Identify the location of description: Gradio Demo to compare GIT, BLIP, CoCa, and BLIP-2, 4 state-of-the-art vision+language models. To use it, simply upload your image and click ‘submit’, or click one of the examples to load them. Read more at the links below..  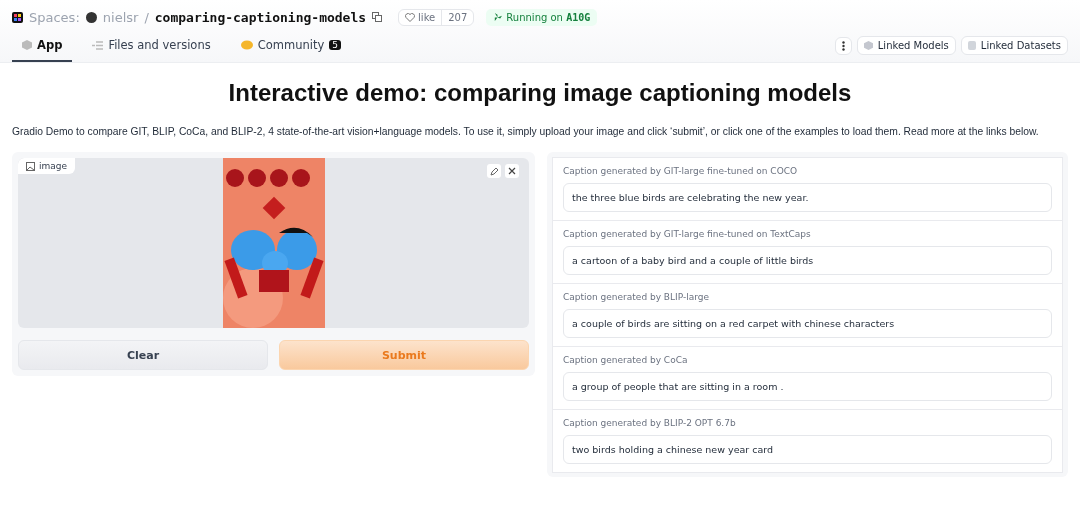
(525, 132).